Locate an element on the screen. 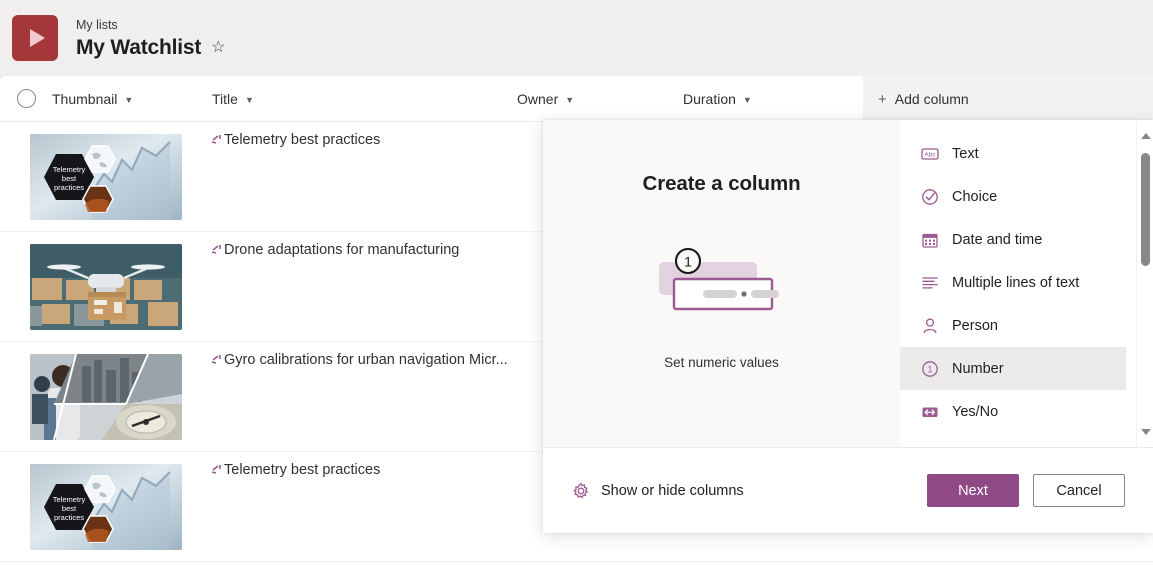 Image resolution: width=1153 pixels, height=565 pixels. dialog-heading: Create a column is located at coordinates (721, 183).